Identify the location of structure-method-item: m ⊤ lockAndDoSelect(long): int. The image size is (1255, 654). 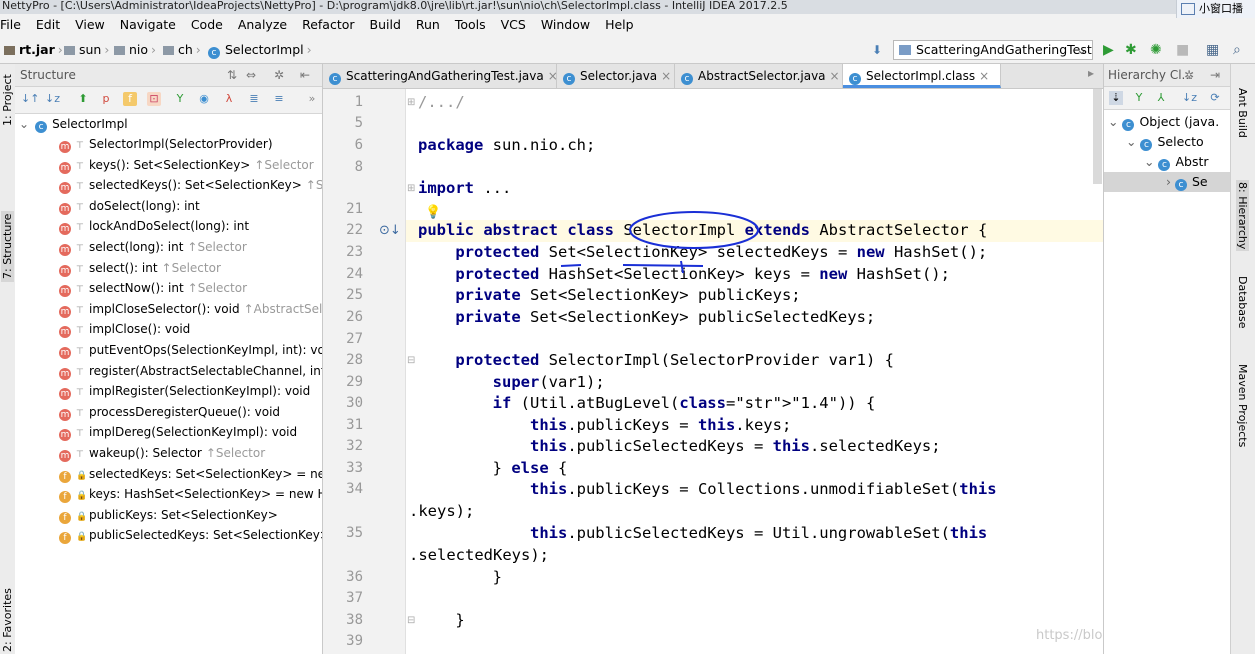
(154, 226).